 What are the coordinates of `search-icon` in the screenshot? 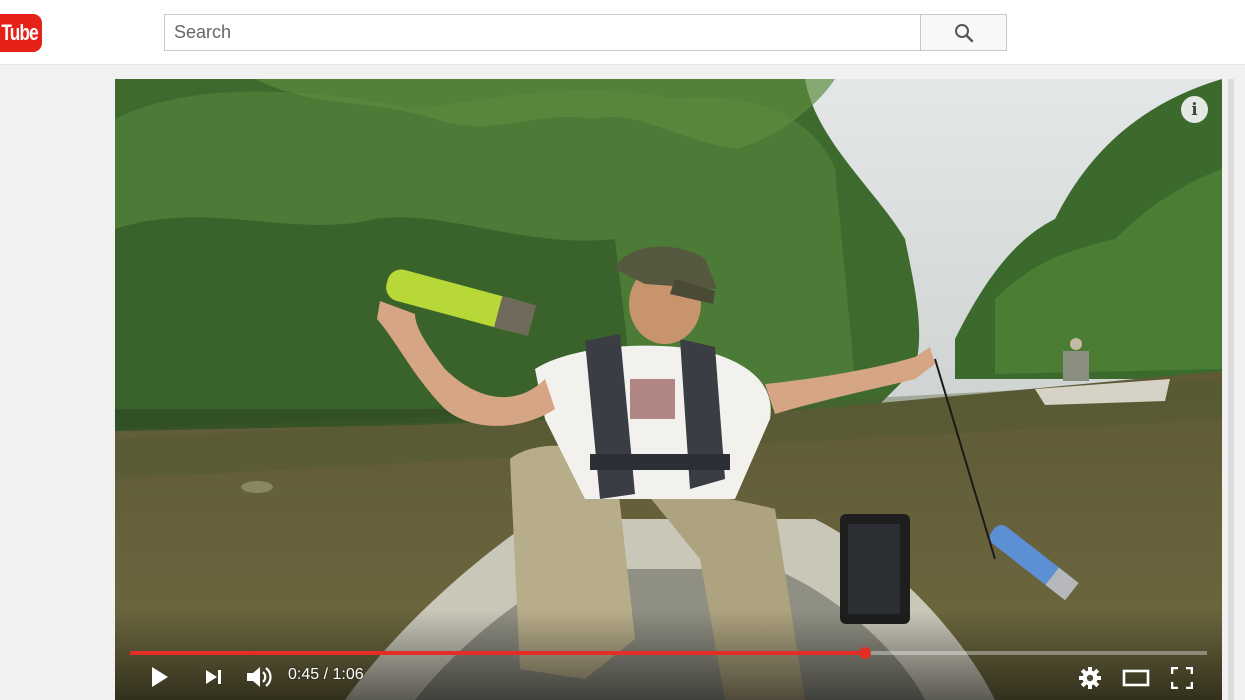 It's located at (963, 32).